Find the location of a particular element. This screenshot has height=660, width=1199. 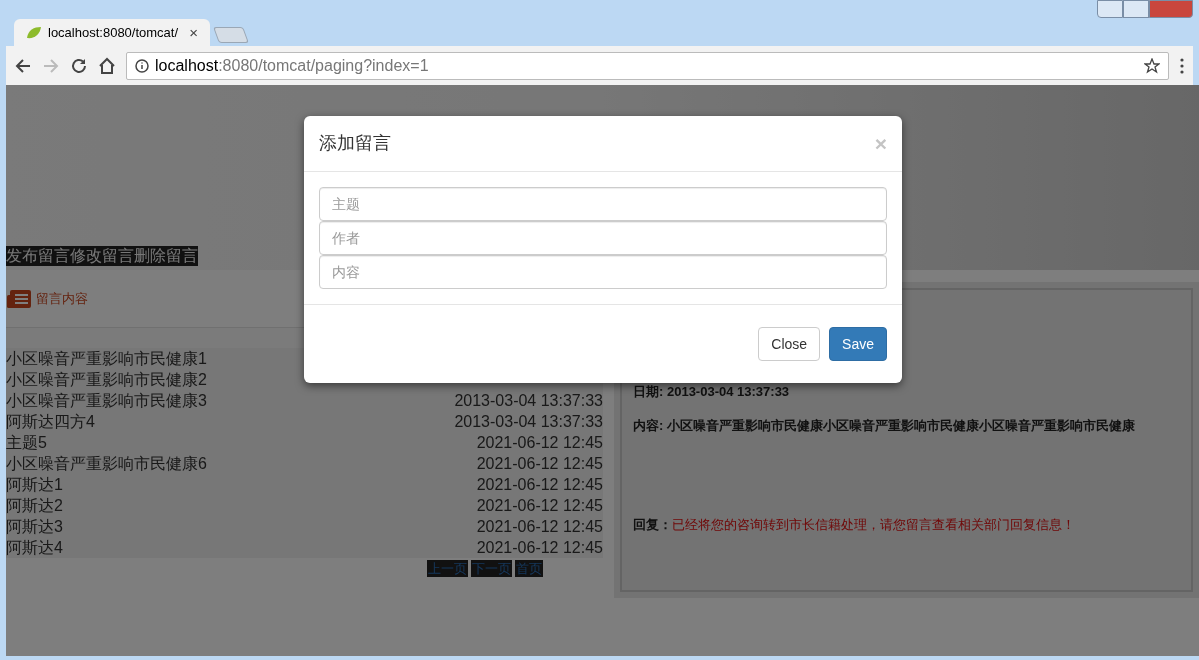

url-host: localhost is located at coordinates (187, 65).